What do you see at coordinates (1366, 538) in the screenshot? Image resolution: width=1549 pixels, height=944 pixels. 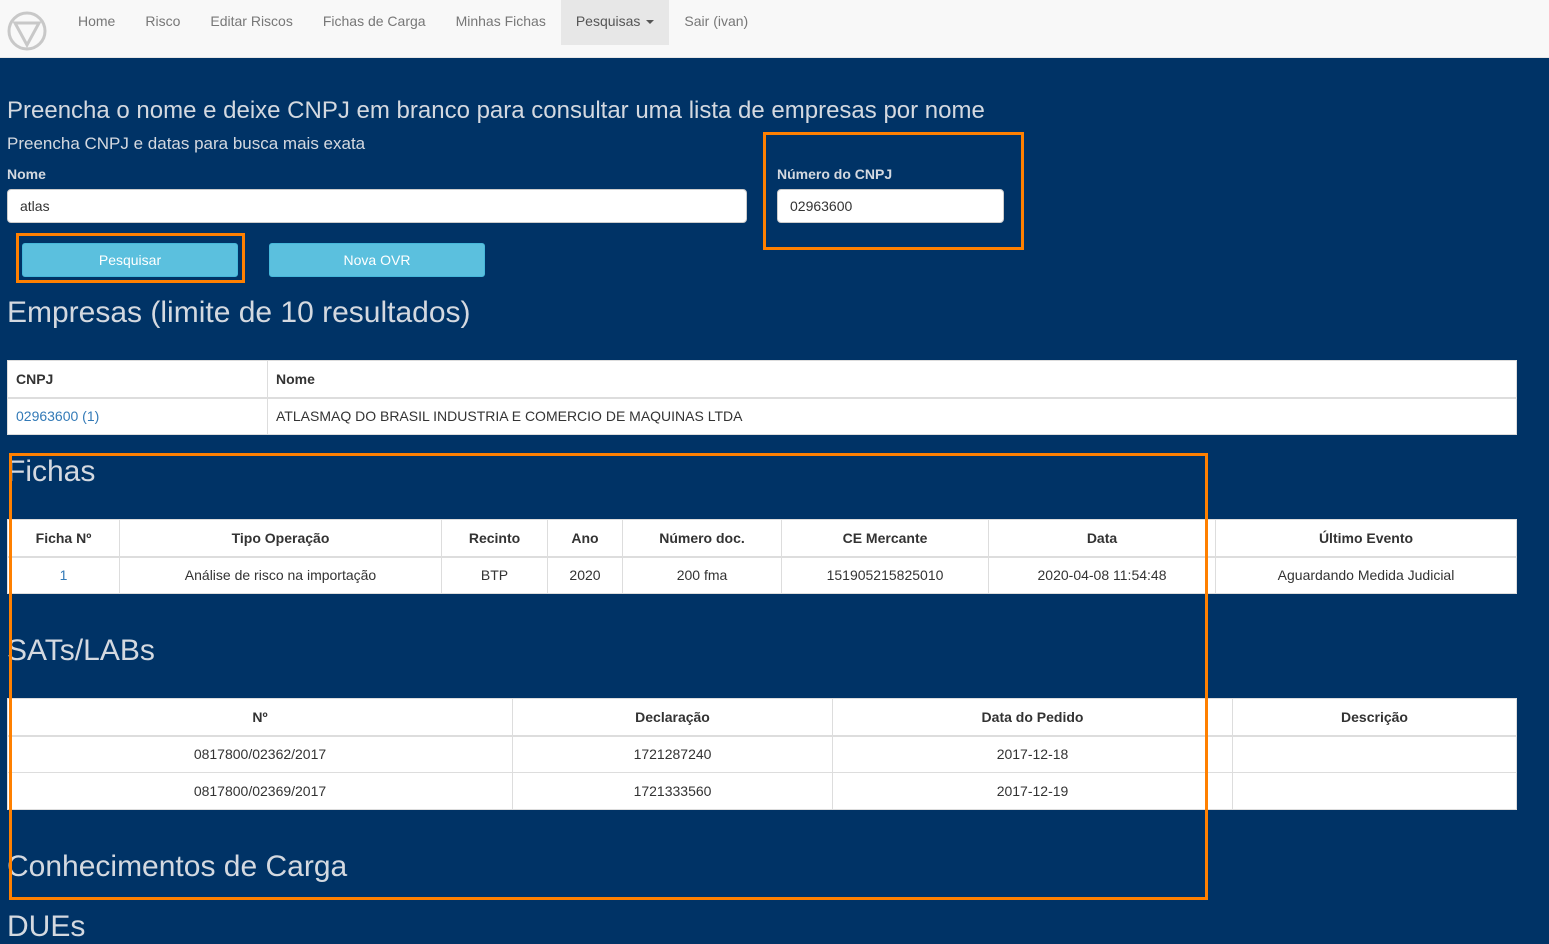 I see `col-ultimo-evento: Último Evento` at bounding box center [1366, 538].